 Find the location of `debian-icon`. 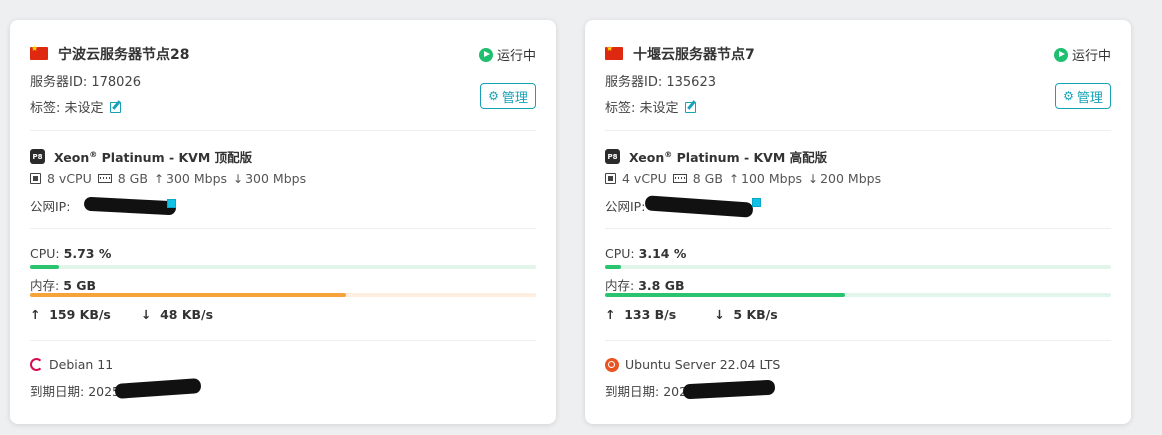

debian-icon is located at coordinates (36, 364).